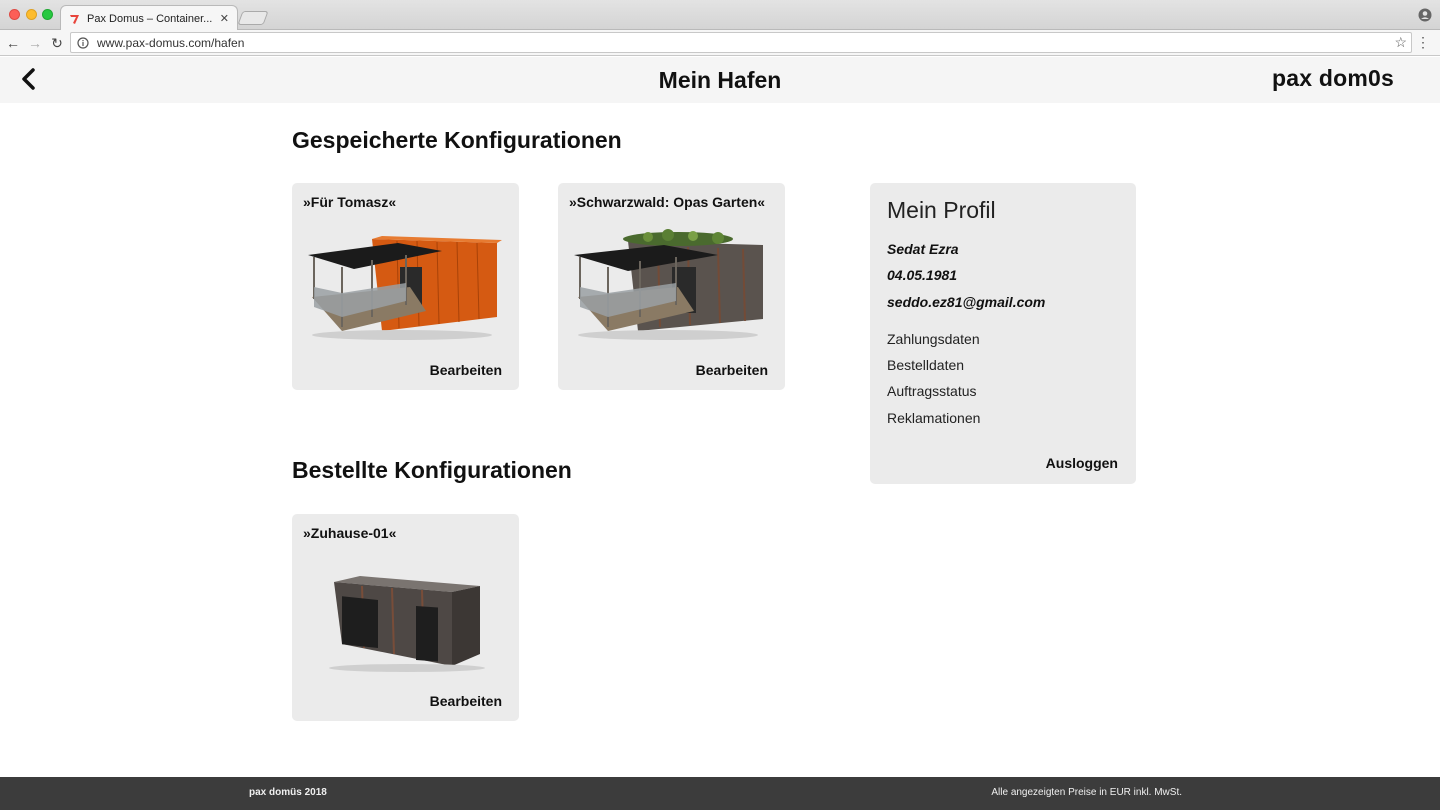 This screenshot has height=810, width=1440. What do you see at coordinates (966, 302) in the screenshot?
I see `profile-email: seddo.ez81@gmail.com` at bounding box center [966, 302].